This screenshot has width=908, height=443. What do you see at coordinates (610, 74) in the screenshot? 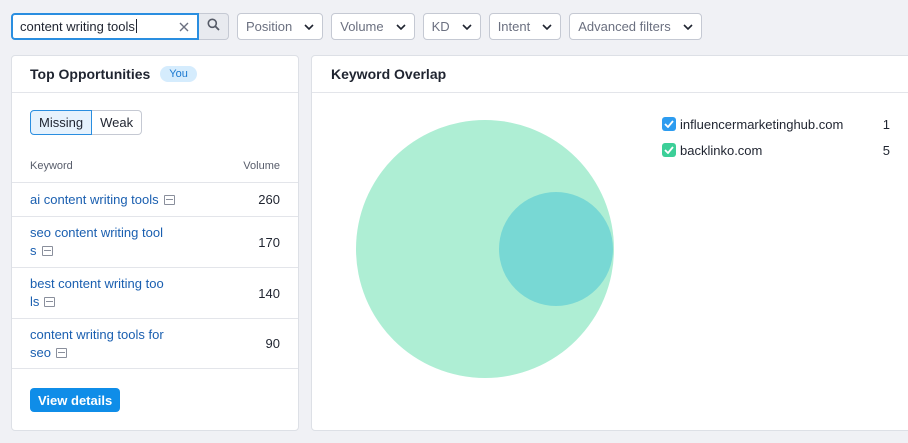
I see `keyword-overlap-header: Keyword Overlap` at bounding box center [610, 74].